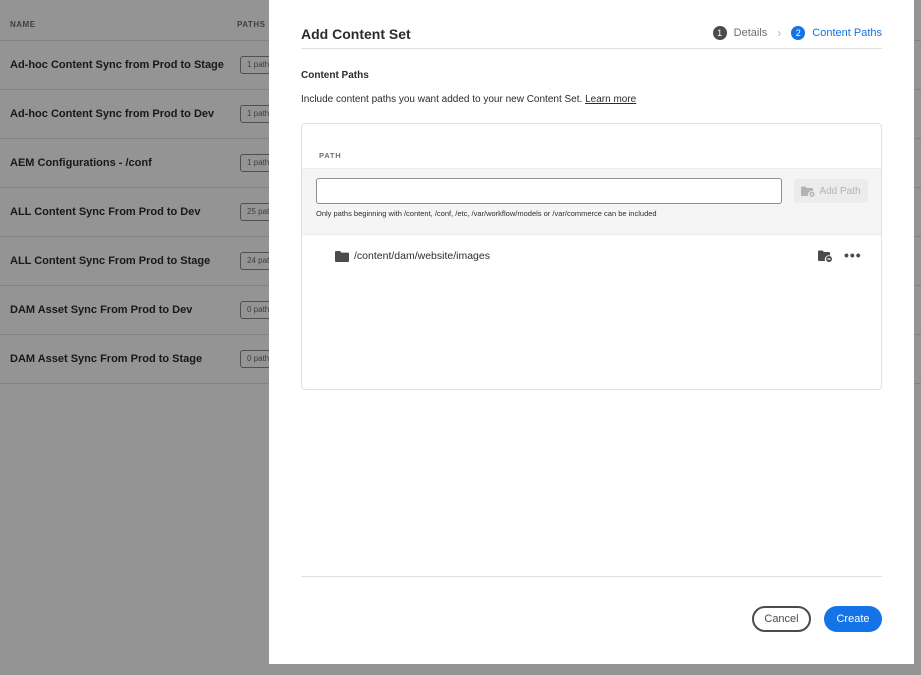 This screenshot has width=921, height=675. Describe the element at coordinates (591, 48) in the screenshot. I see `divider` at that location.